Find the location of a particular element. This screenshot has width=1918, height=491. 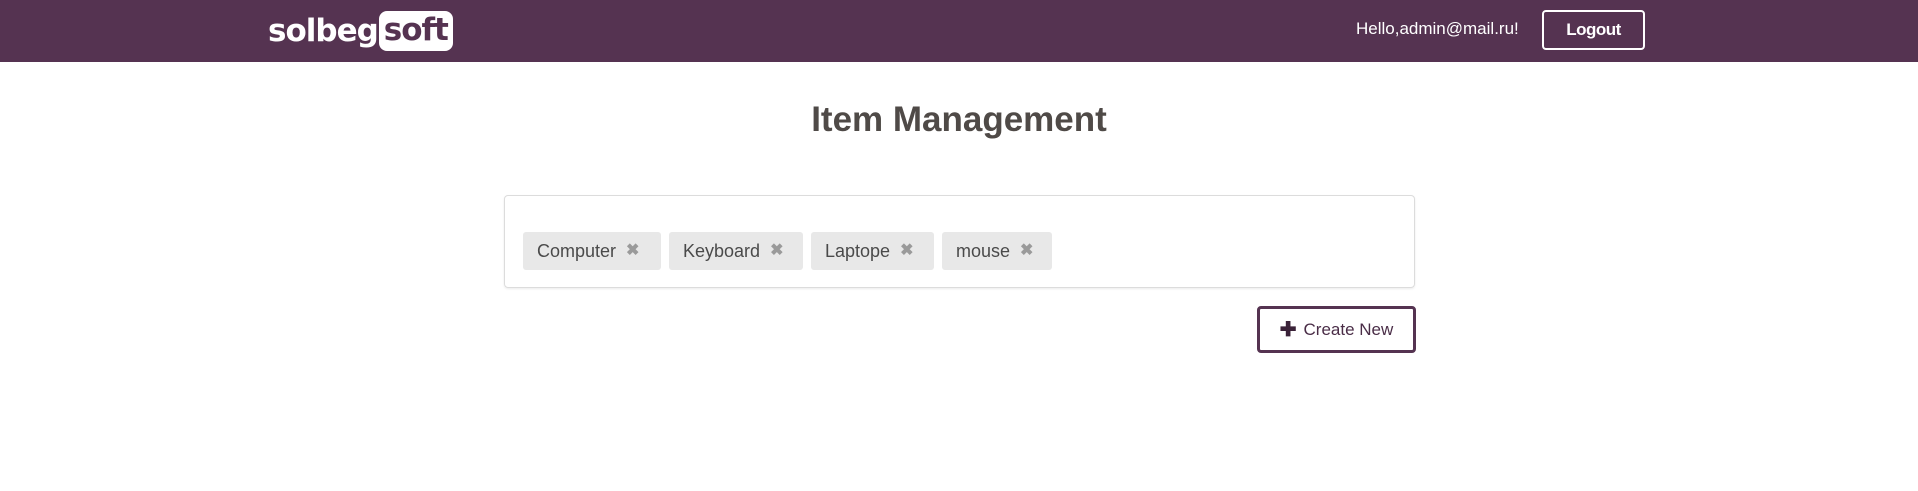

item-tag-label: Keyboard is located at coordinates (722, 250).